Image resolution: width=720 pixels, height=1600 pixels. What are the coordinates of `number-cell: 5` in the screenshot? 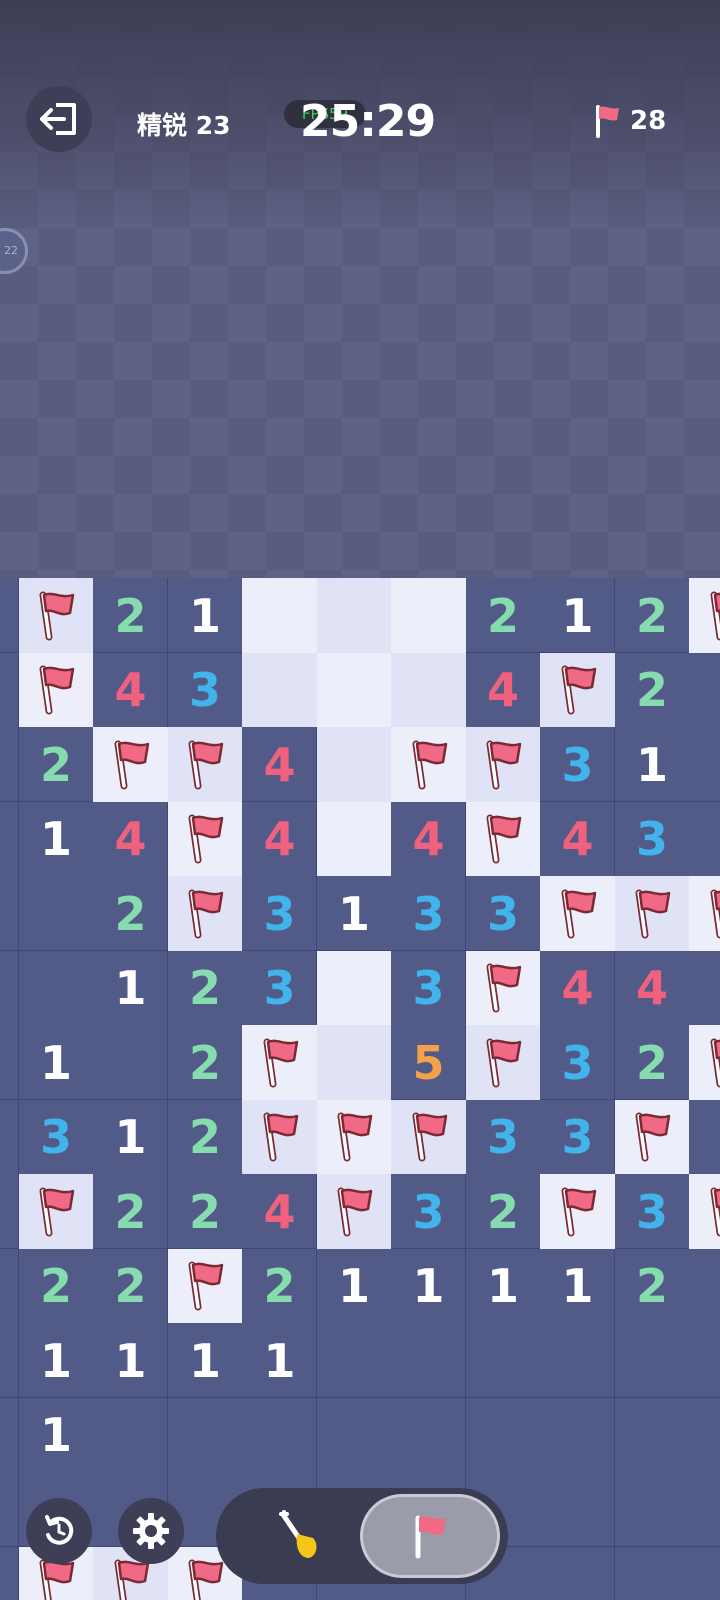 It's located at (428, 1062).